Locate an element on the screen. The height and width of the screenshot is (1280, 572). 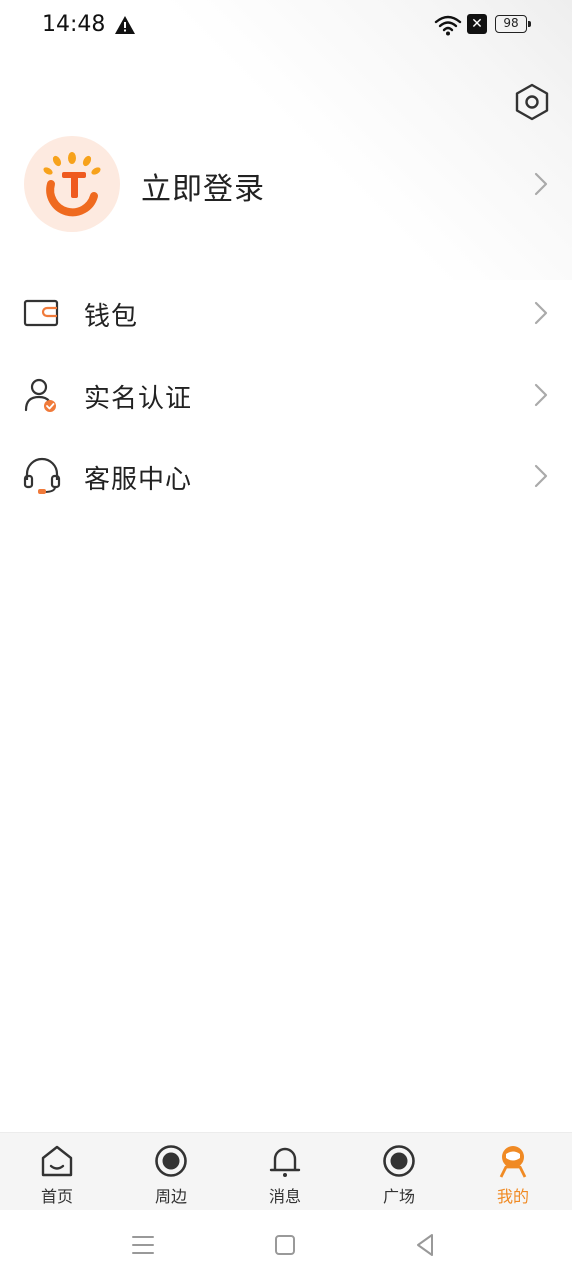
square-icon is located at coordinates (399, 1161).